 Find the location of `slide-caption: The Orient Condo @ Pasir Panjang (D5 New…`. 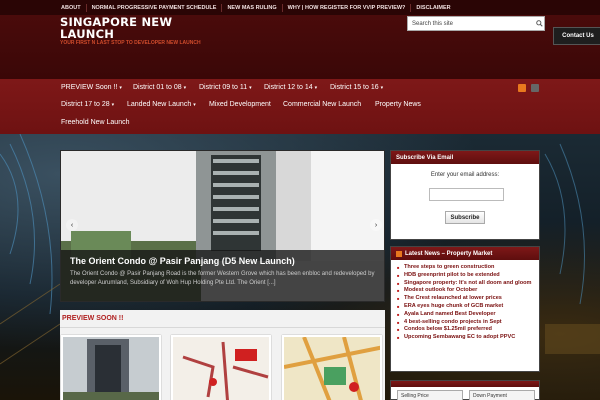

slide-caption: The Orient Condo @ Pasir Panjang (D5 New… is located at coordinates (222, 275).